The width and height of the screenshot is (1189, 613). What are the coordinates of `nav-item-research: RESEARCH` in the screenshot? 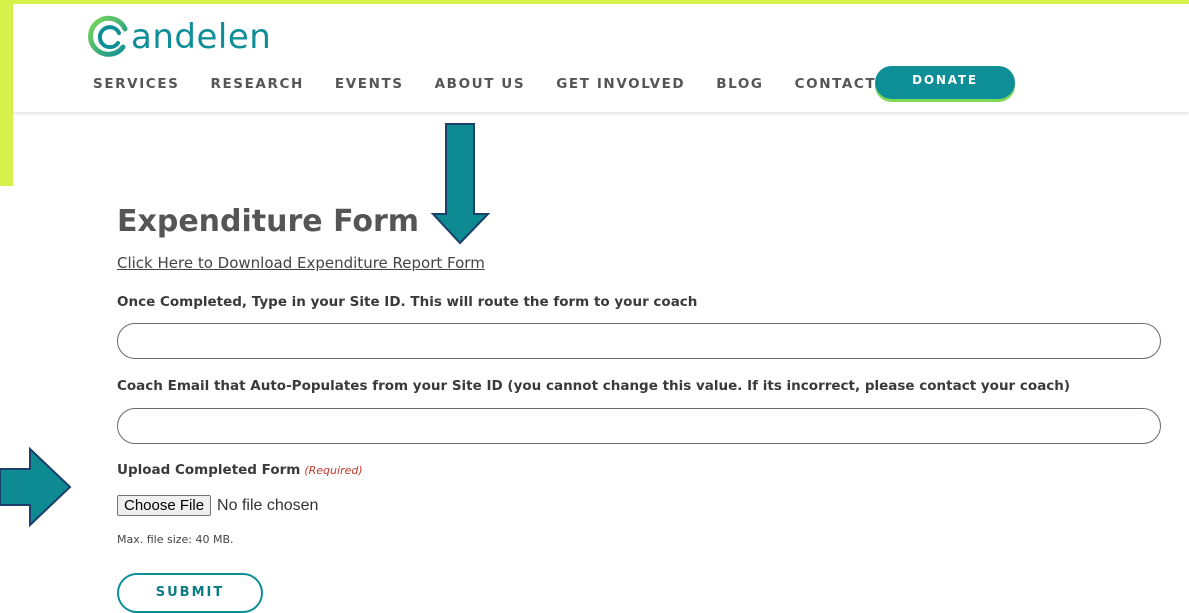 It's located at (256, 84).